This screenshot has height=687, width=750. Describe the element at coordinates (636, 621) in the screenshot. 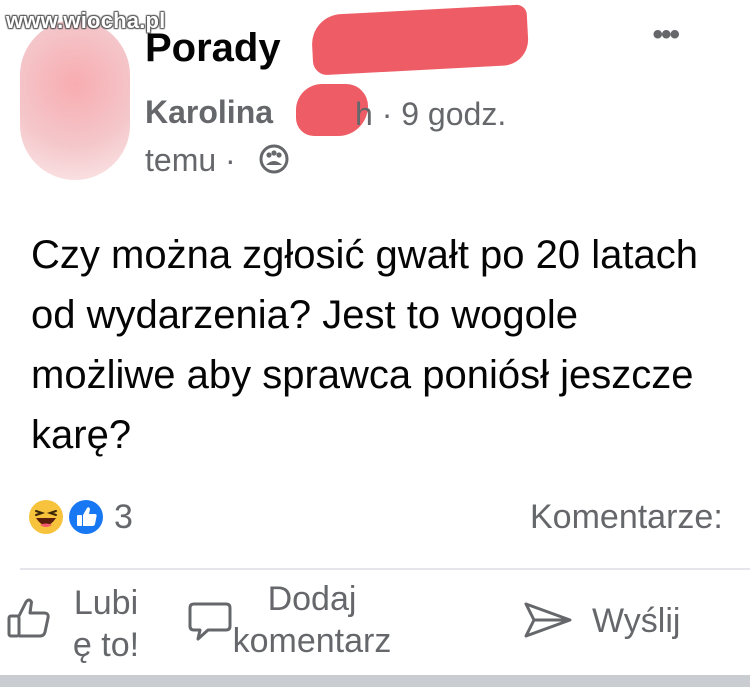

I see `send-button: Wyślij` at that location.